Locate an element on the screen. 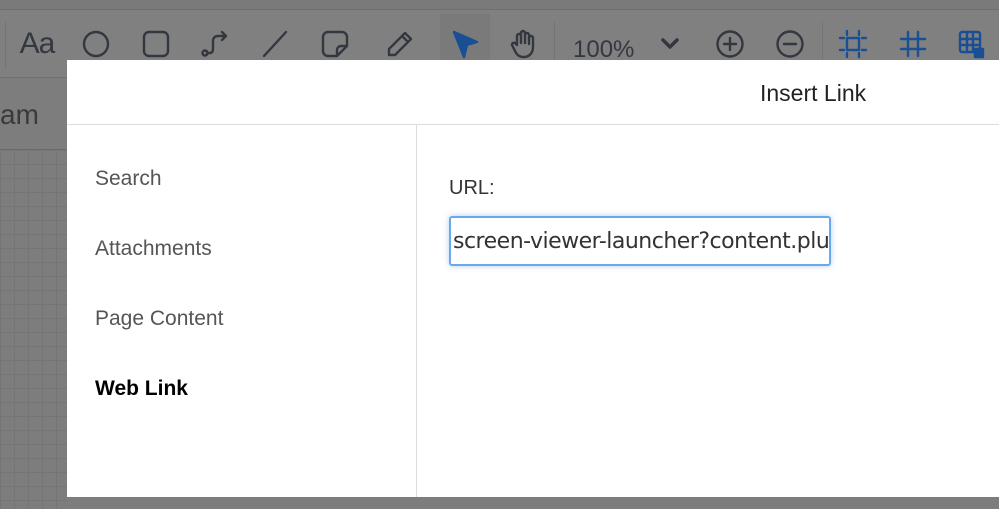 The height and width of the screenshot is (509, 999). url-label: URL: is located at coordinates (472, 188).